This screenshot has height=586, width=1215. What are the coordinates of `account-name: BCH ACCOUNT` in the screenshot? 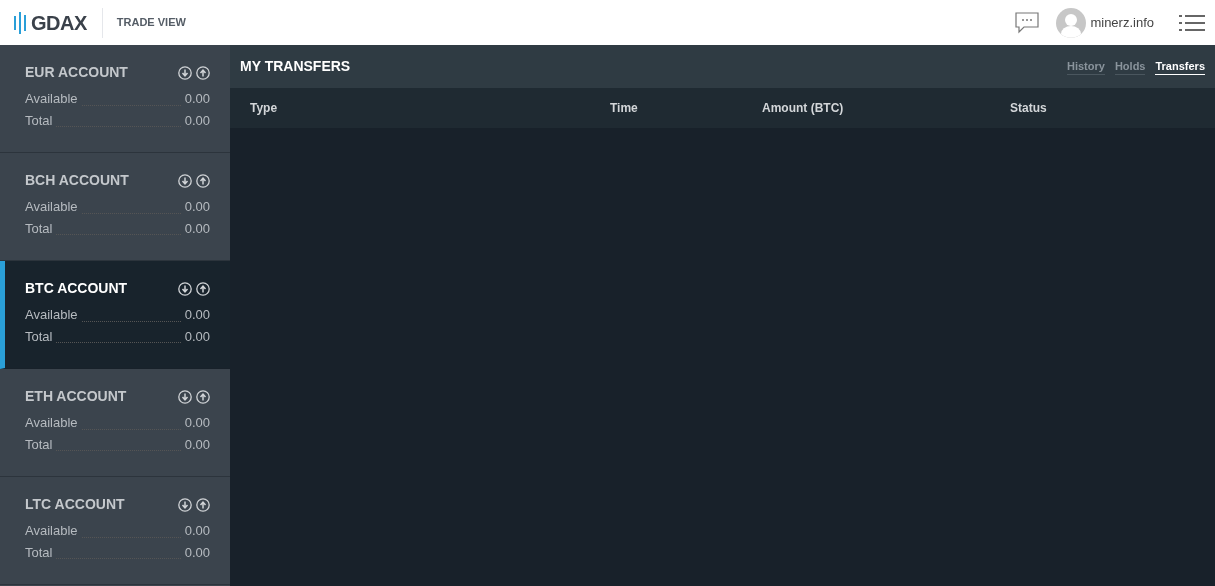 It's located at (77, 180).